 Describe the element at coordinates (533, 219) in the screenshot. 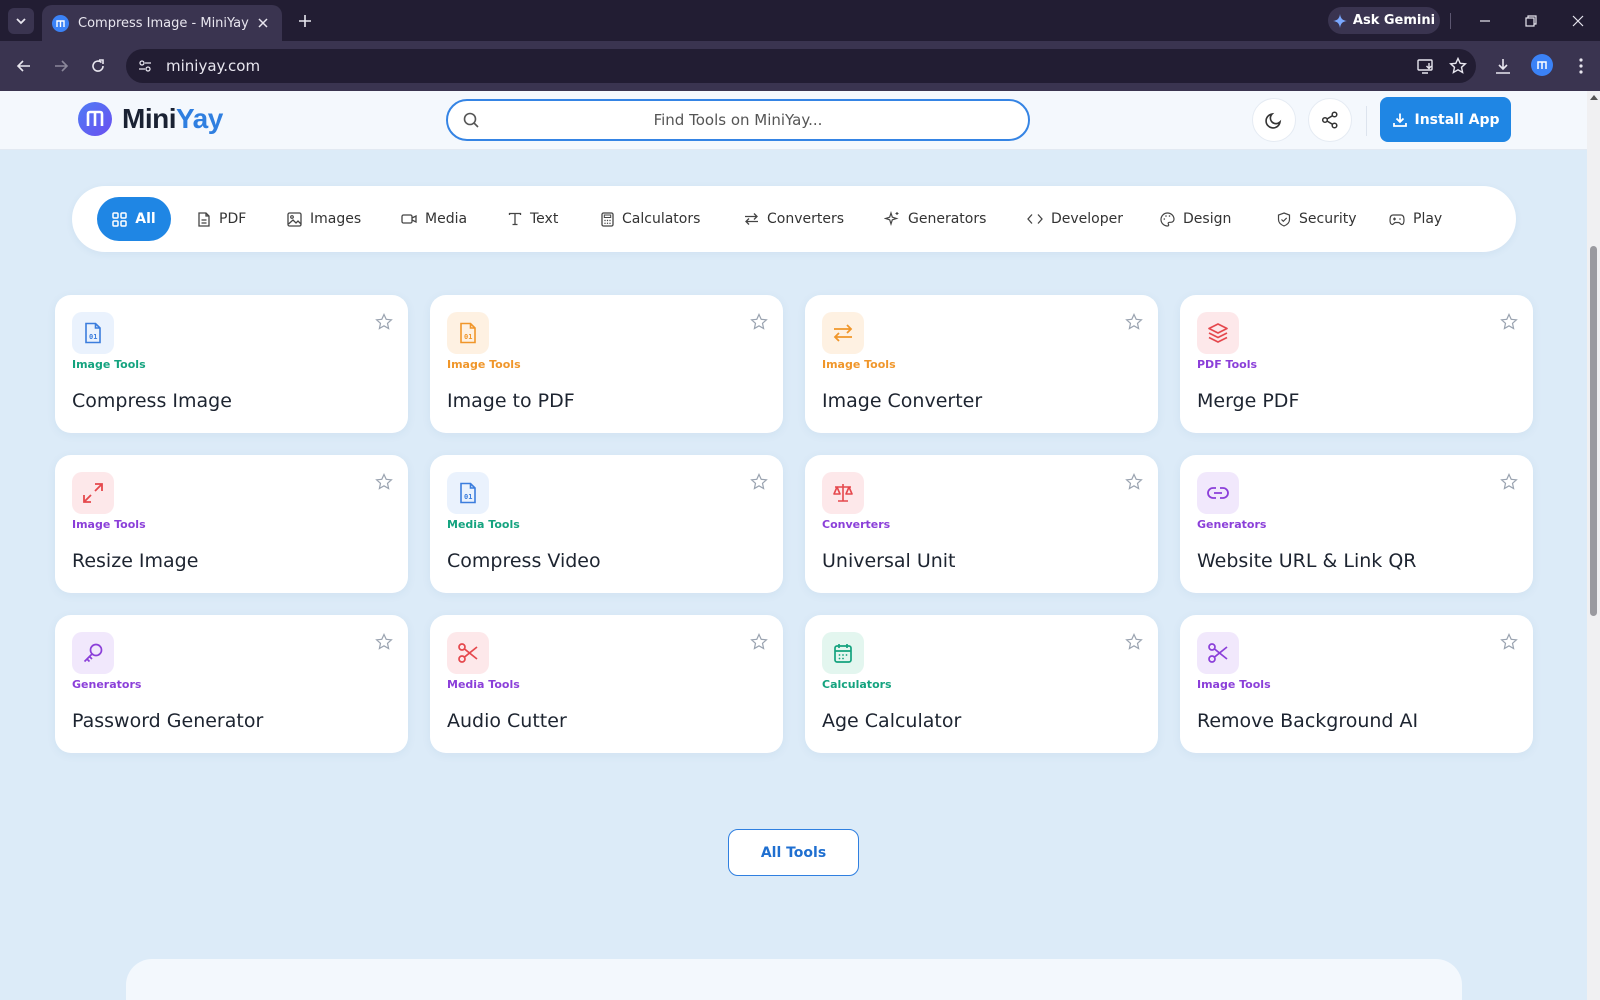

I see `tab-text: Text` at that location.